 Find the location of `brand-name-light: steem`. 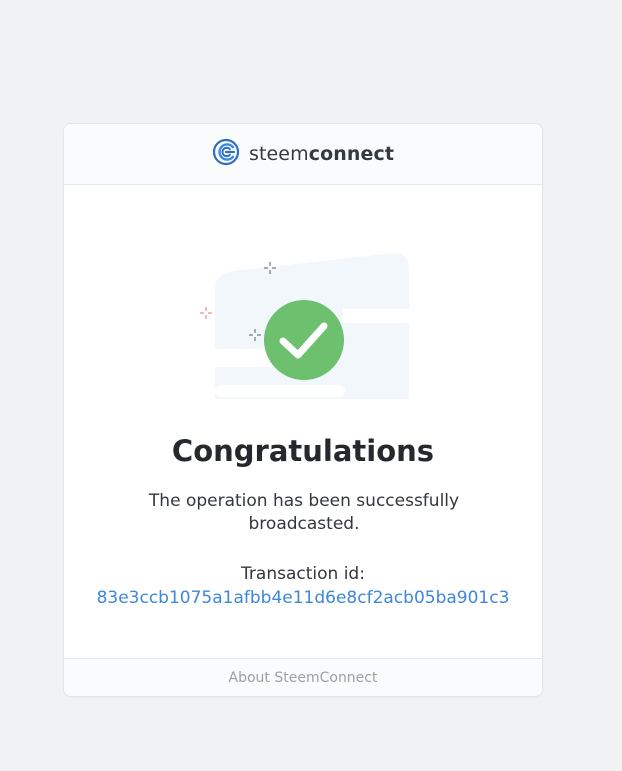

brand-name-light: steem is located at coordinates (278, 154).